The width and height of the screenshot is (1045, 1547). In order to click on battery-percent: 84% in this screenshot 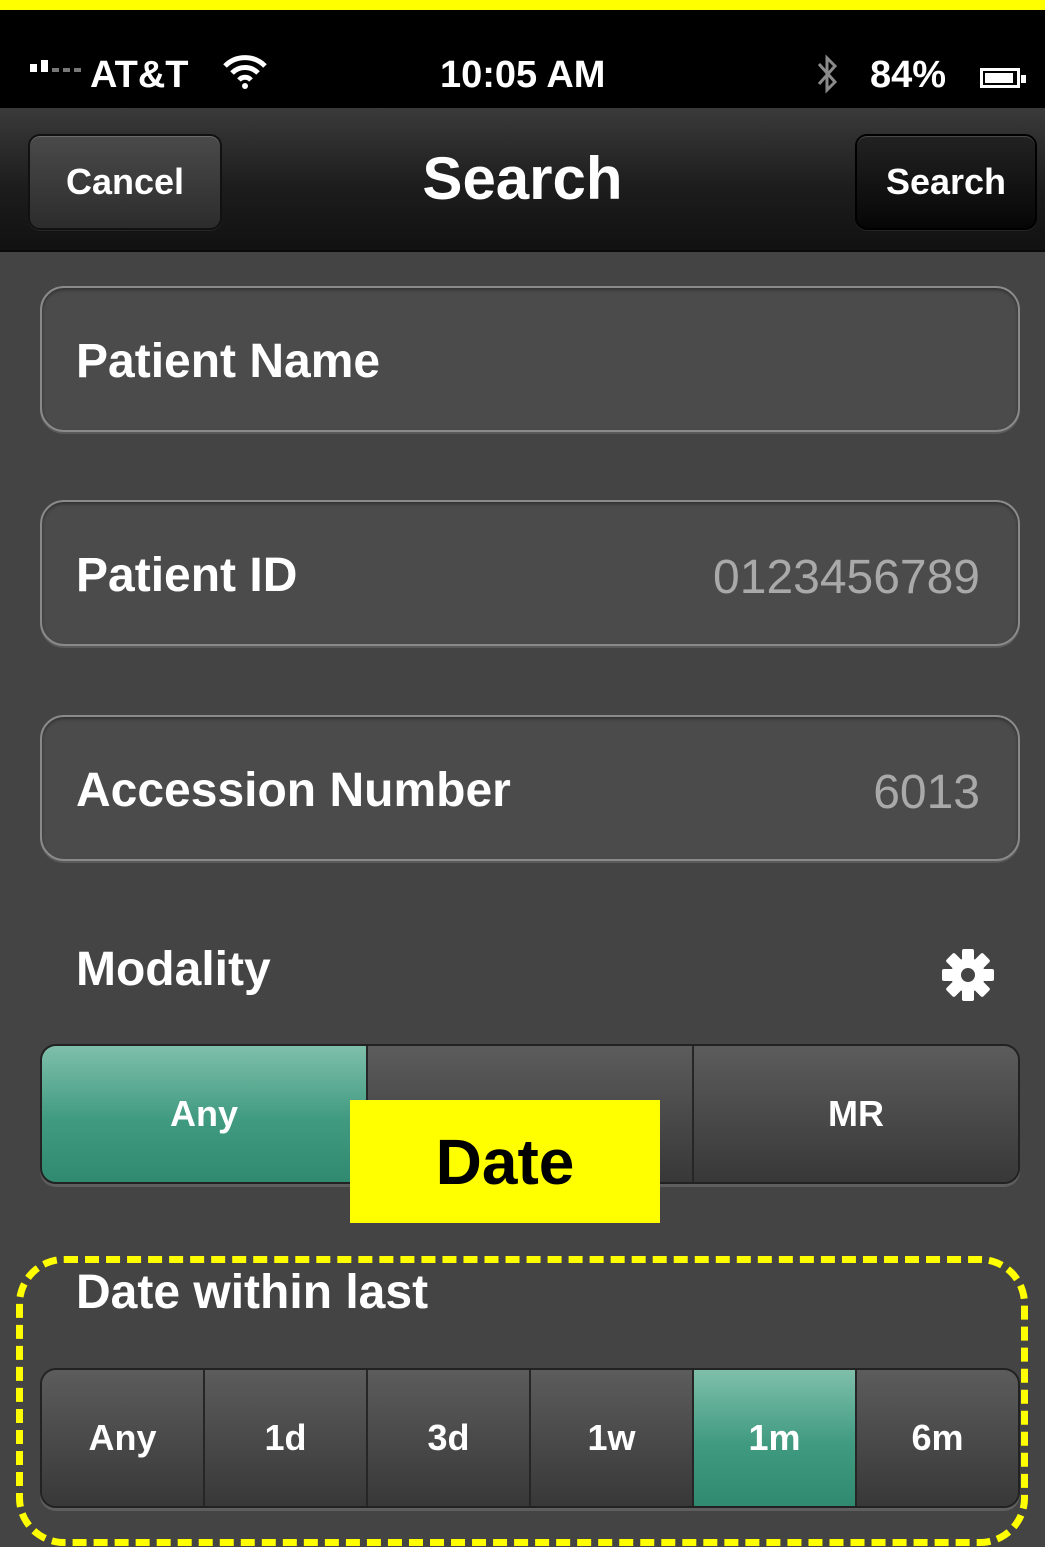, I will do `click(908, 75)`.